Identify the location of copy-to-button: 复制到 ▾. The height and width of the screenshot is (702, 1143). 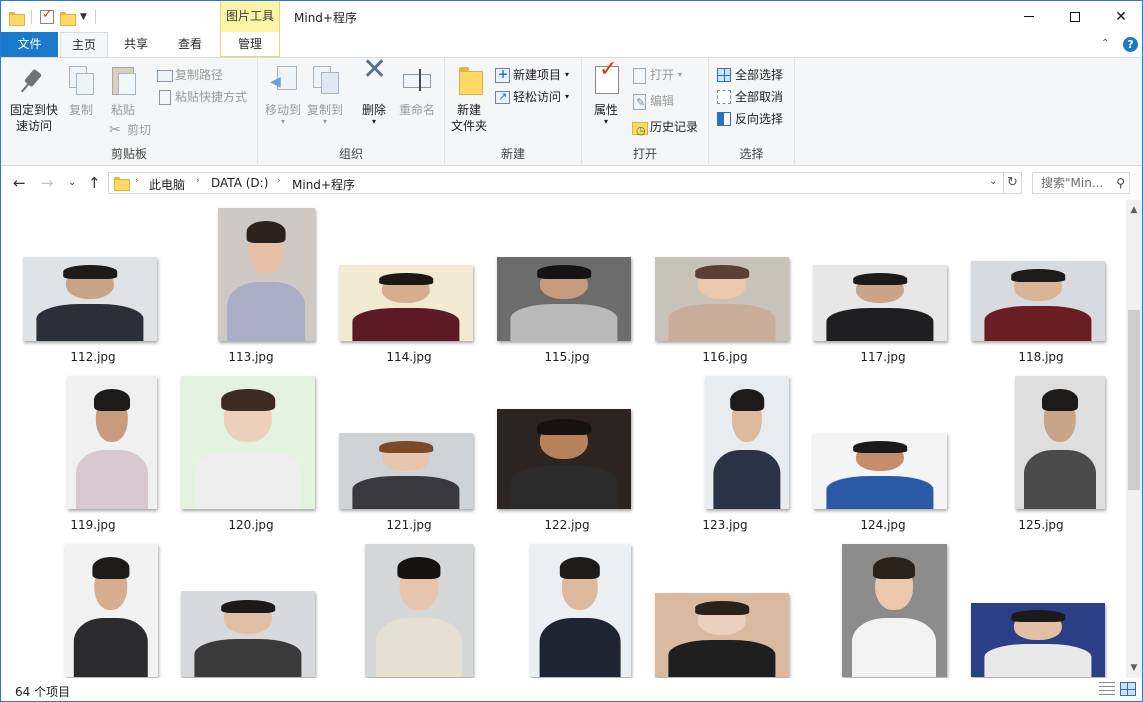
(325, 95).